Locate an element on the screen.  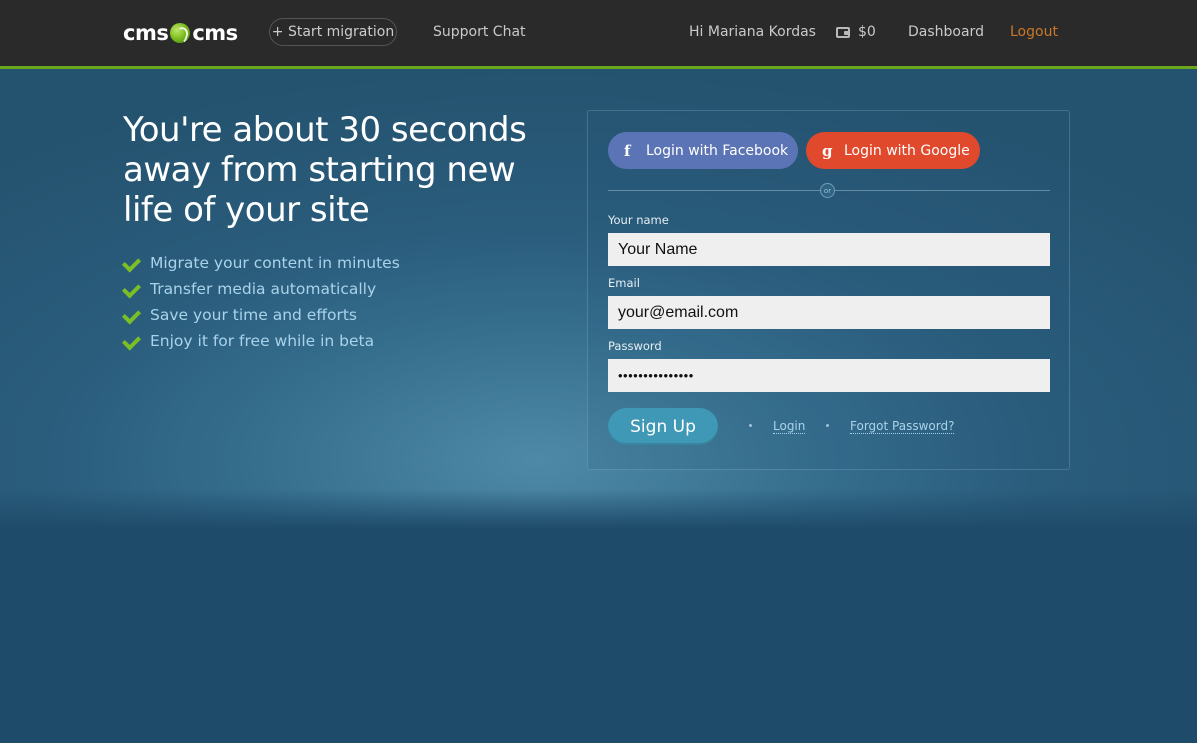
sign-up-button: Sign Up is located at coordinates (663, 426).